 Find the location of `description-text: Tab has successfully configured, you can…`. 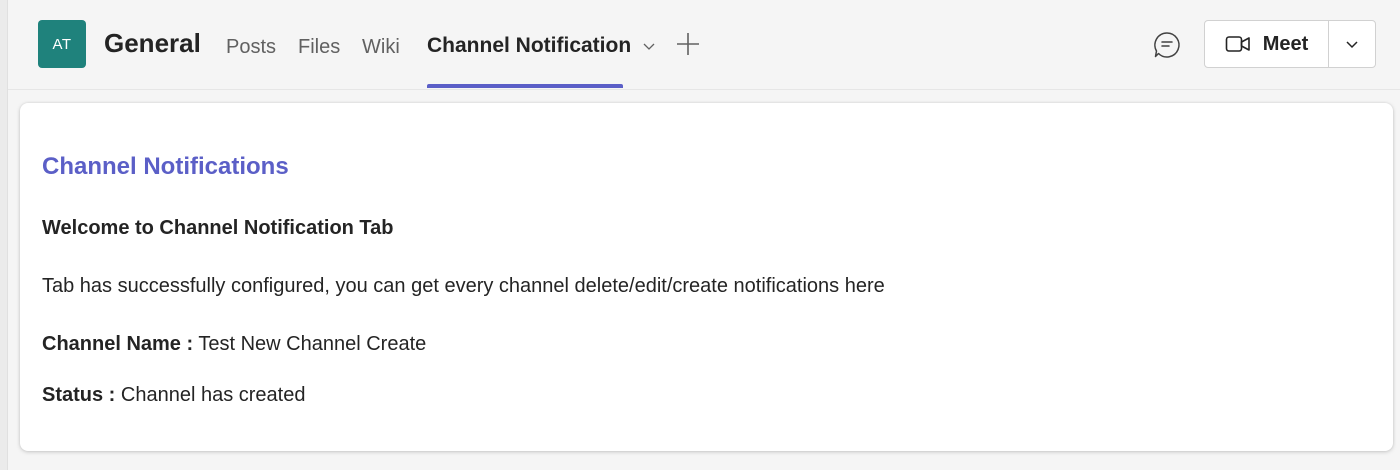

description-text: Tab has successfully configured, you can… is located at coordinates (463, 286).